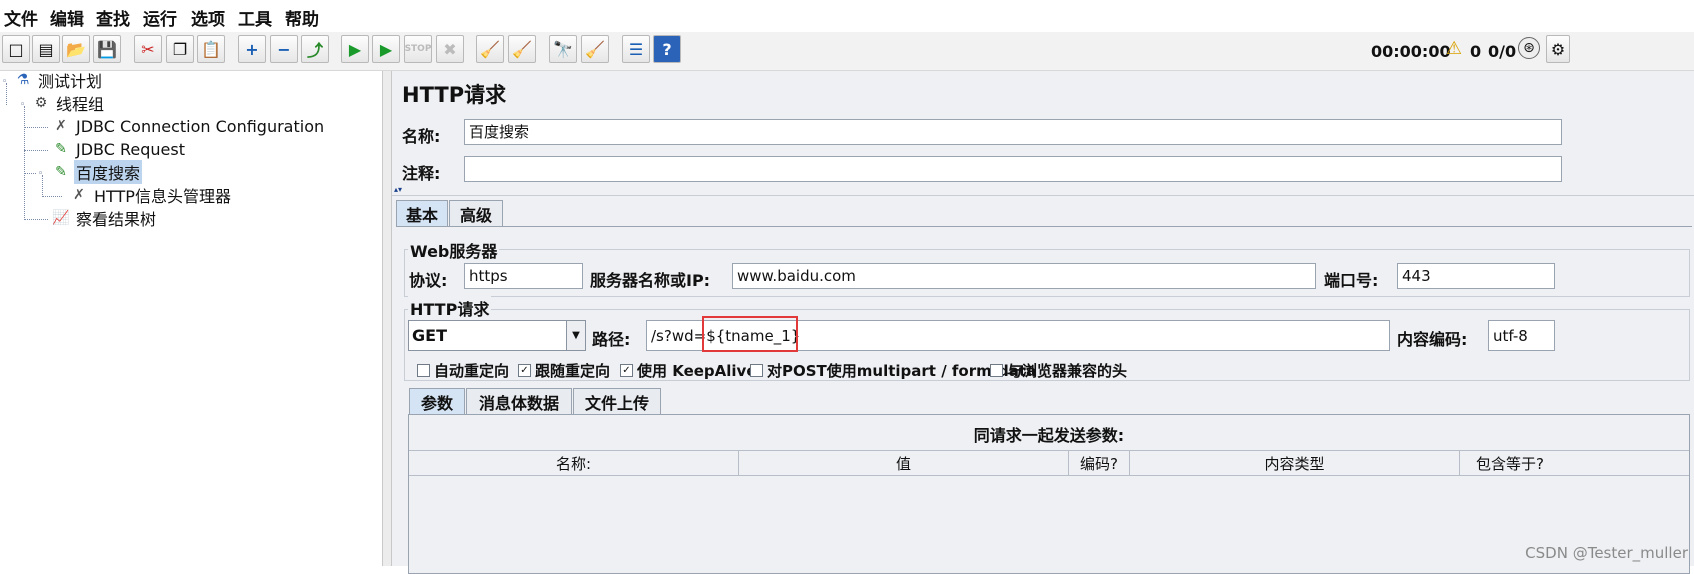 This screenshot has width=1694, height=574. I want to click on divider, so click(1043, 195).